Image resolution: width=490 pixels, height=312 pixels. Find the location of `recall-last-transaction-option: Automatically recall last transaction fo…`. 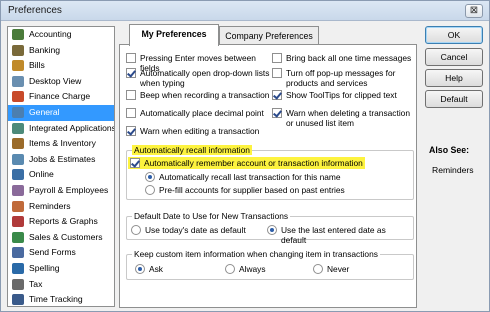

recall-last-transaction-option: Automatically recall last transaction fo… is located at coordinates (243, 177).